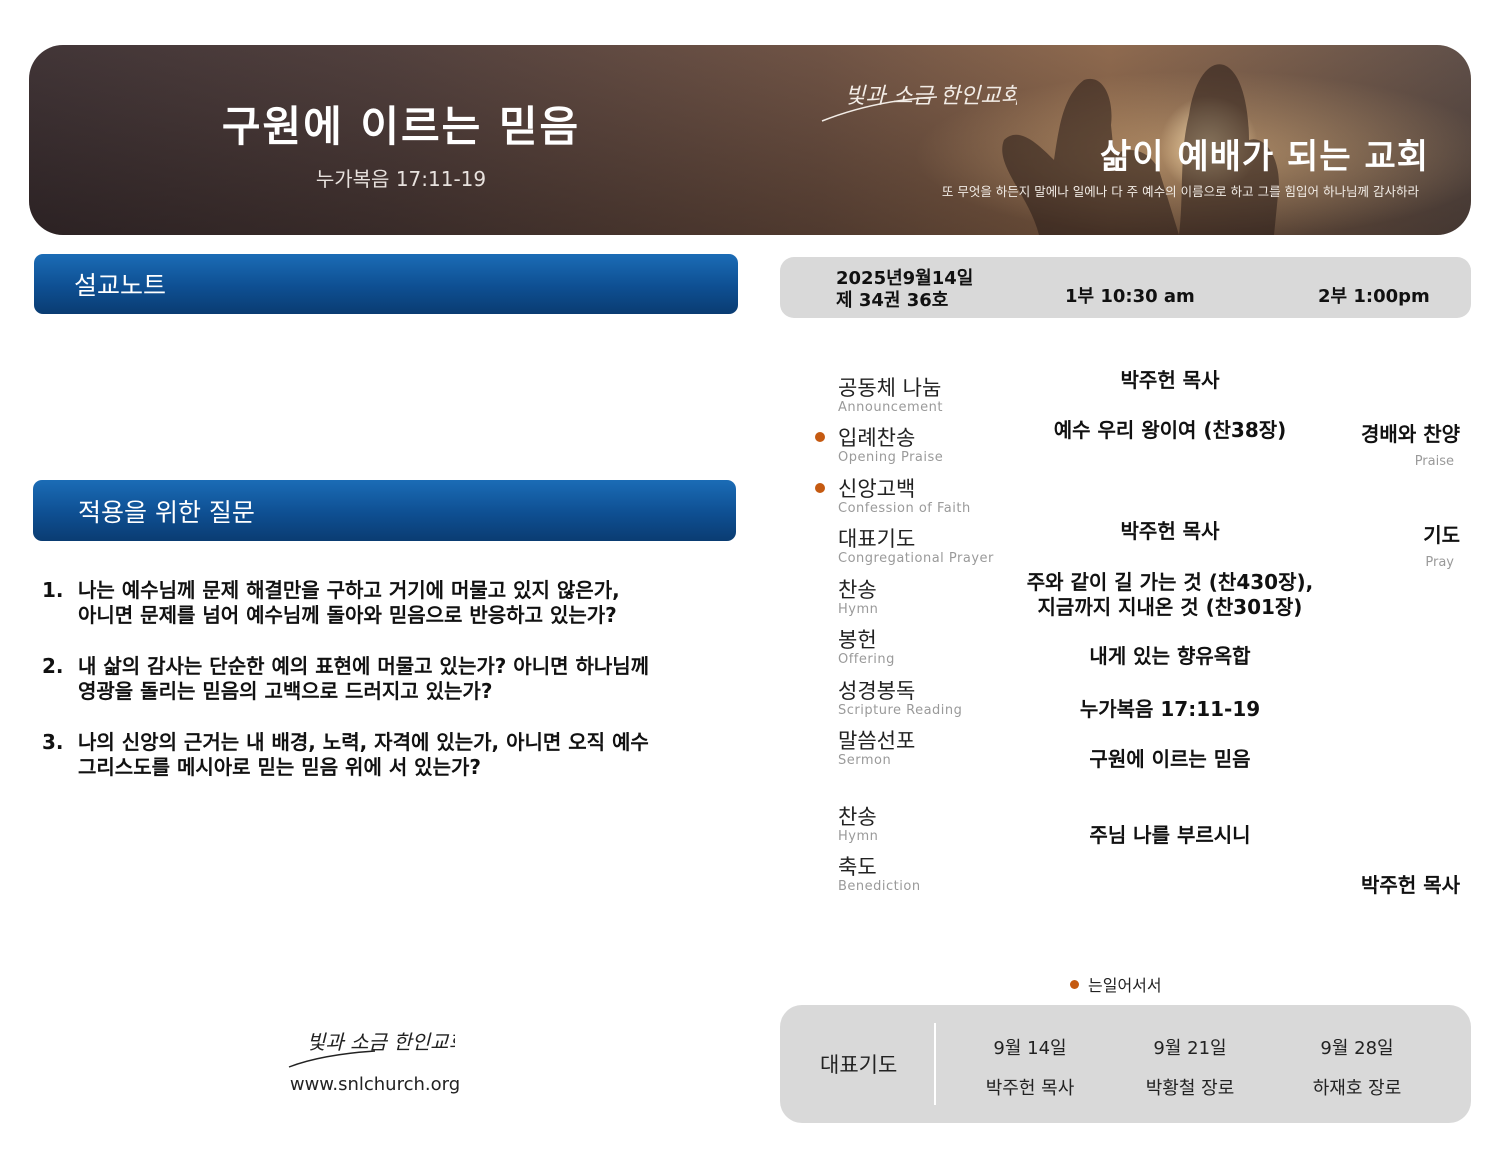 The height and width of the screenshot is (1159, 1500). Describe the element at coordinates (1170, 594) in the screenshot. I see `item-content: 주와 같이 길 가는 것 (찬430장), 지금까지 지내온 것 (찬301장)` at that location.